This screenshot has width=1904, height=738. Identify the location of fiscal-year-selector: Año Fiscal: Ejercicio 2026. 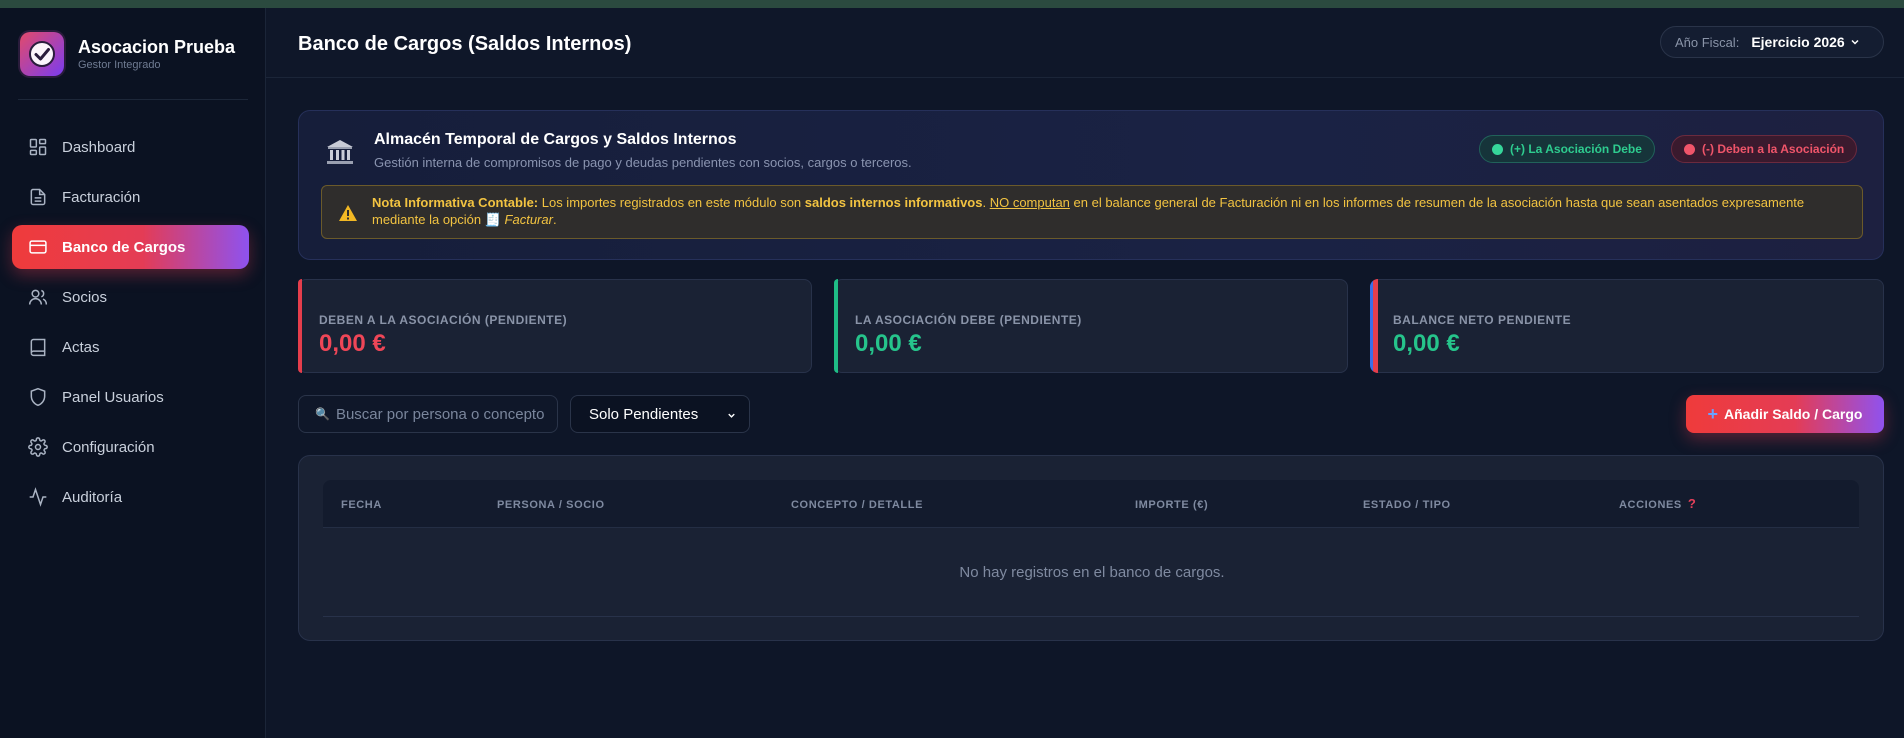
(1772, 42).